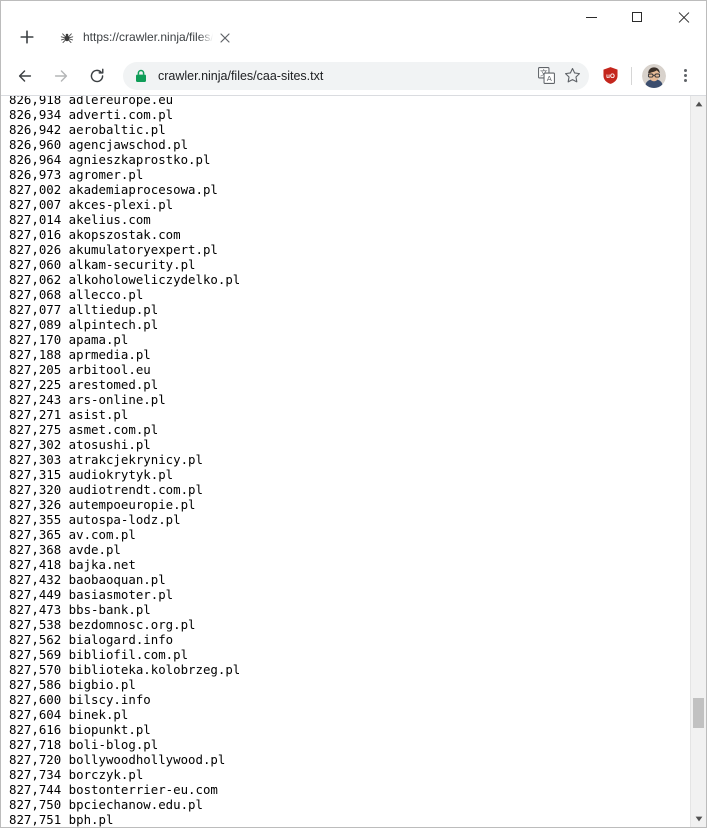  Describe the element at coordinates (654, 75) in the screenshot. I see `avatar` at that location.